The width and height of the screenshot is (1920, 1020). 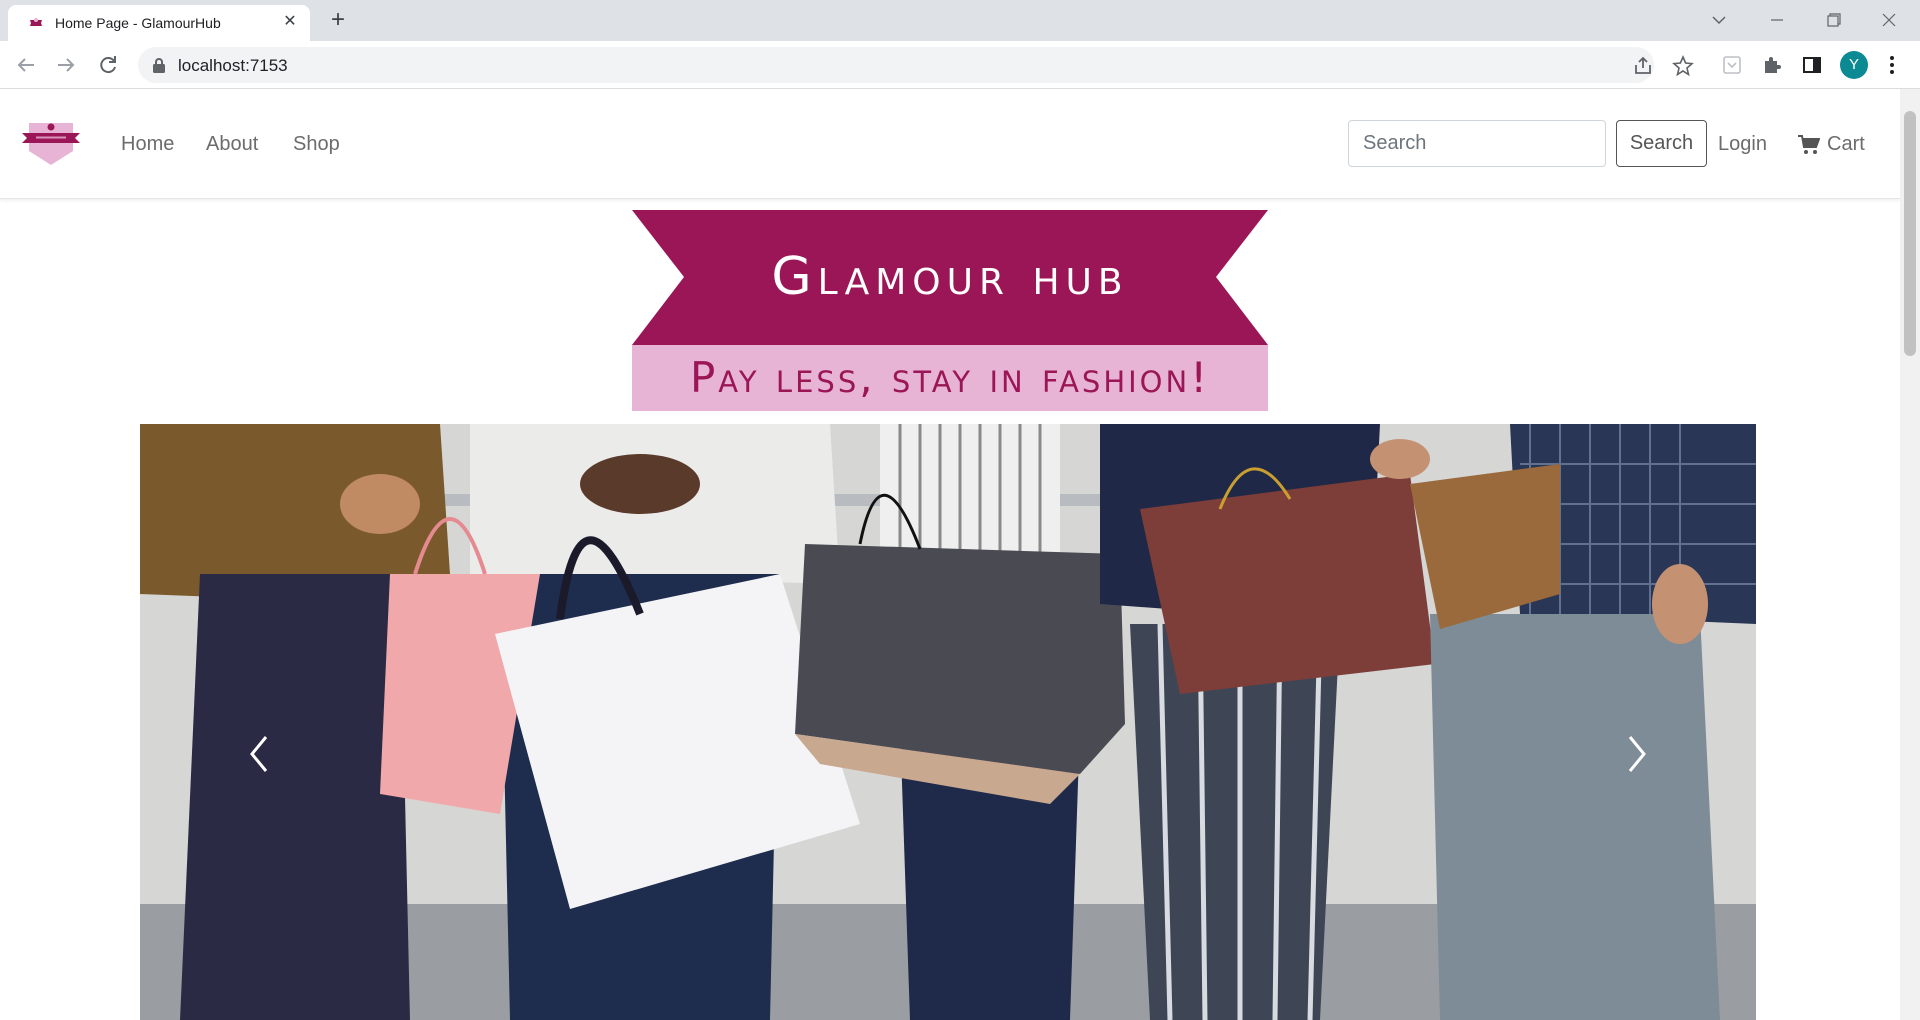 What do you see at coordinates (66, 65) in the screenshot?
I see `forward-arrow-icon` at bounding box center [66, 65].